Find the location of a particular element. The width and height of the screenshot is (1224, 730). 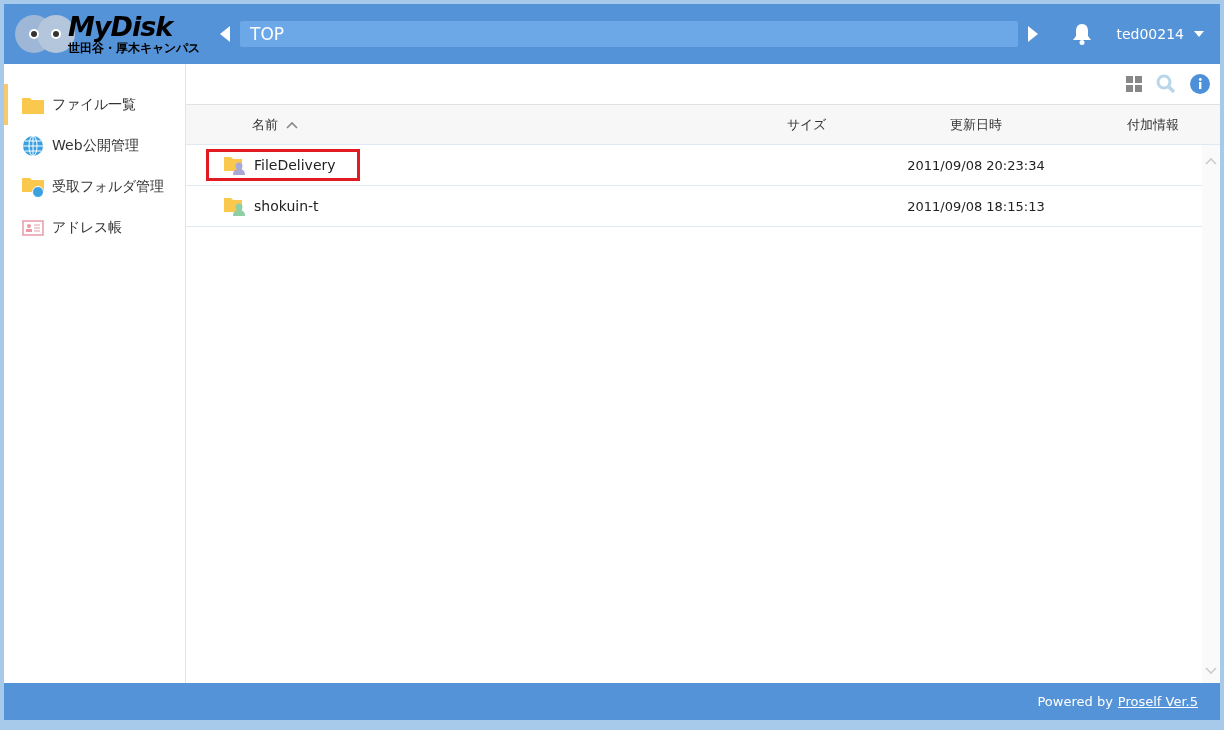

logo-title: MyDisk is located at coordinates (121, 27).